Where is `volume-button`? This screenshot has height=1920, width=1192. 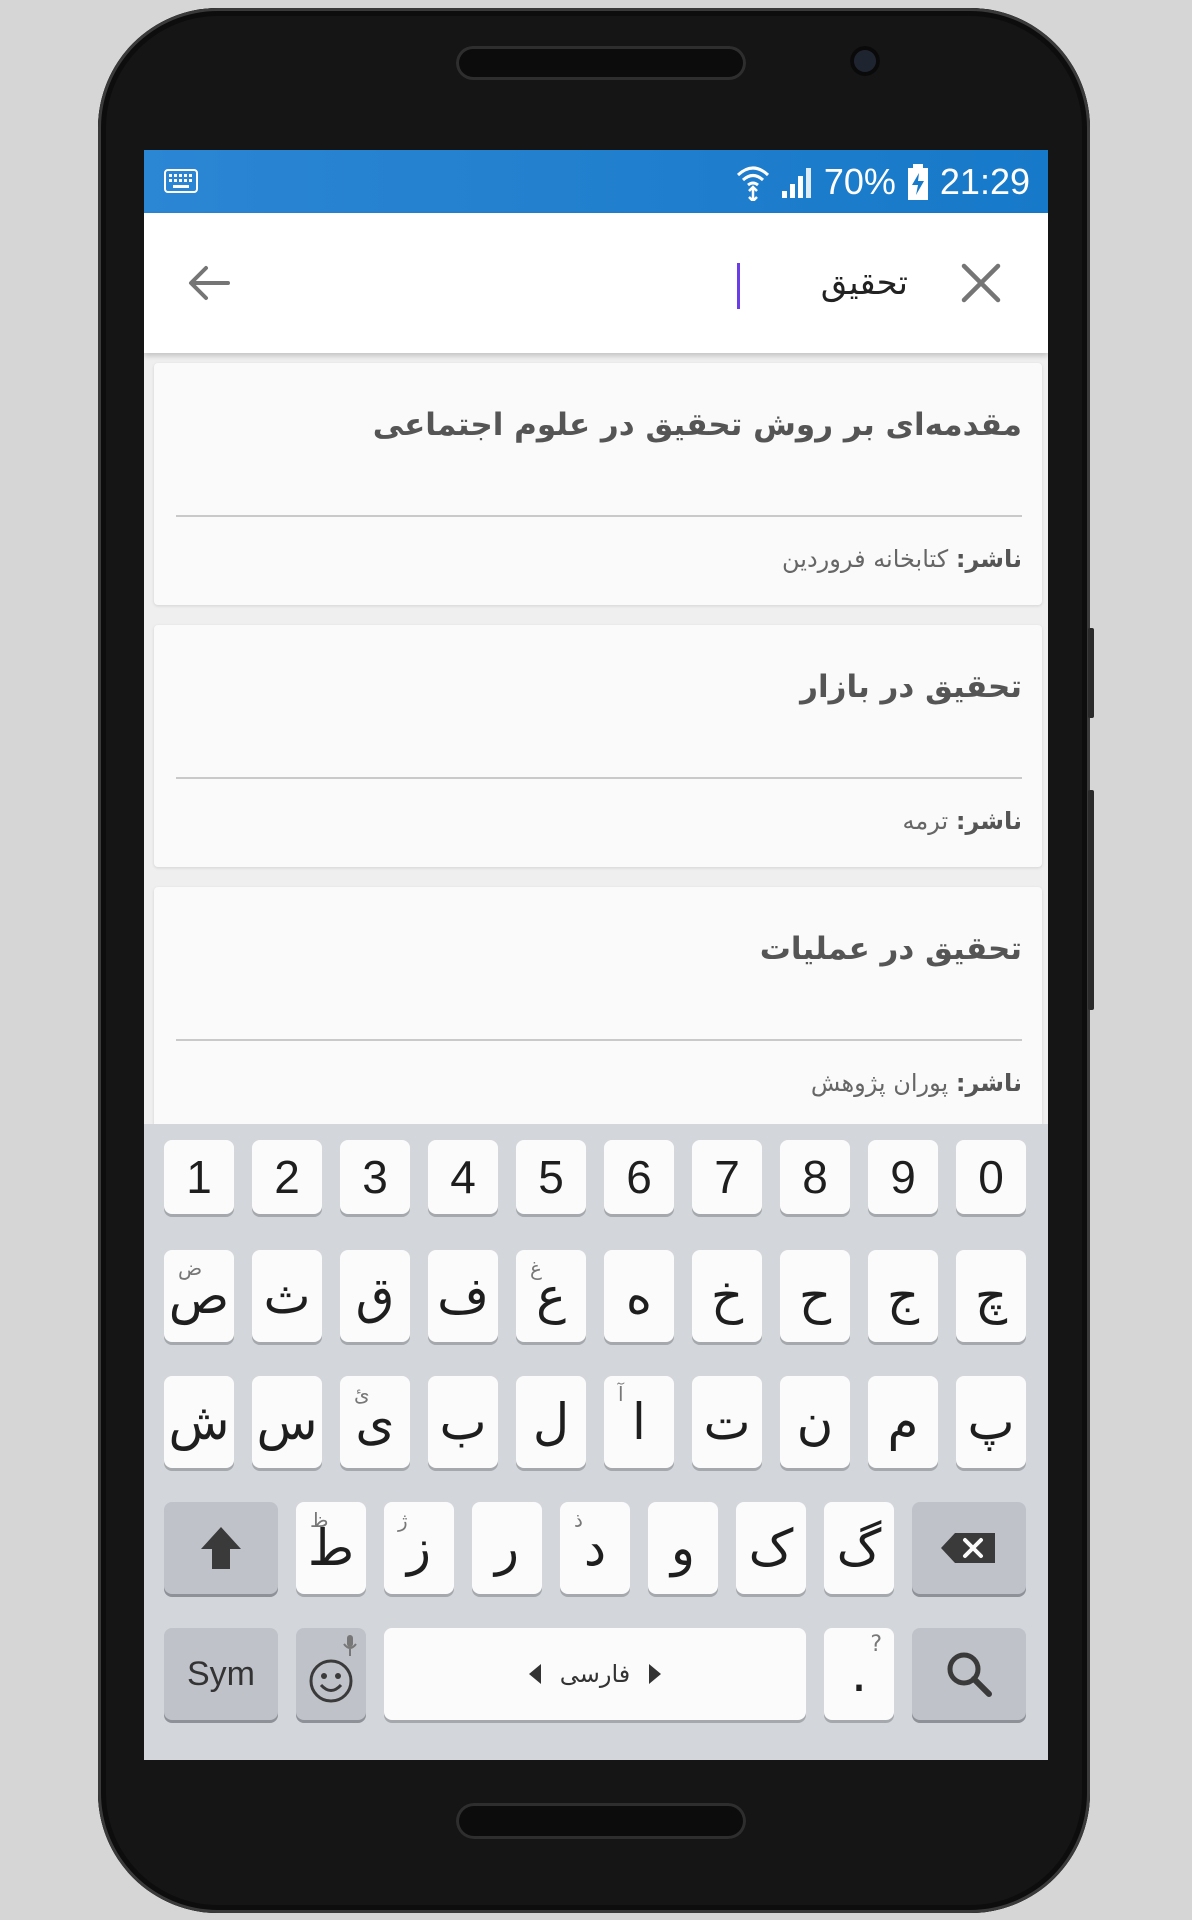 volume-button is located at coordinates (1091, 673).